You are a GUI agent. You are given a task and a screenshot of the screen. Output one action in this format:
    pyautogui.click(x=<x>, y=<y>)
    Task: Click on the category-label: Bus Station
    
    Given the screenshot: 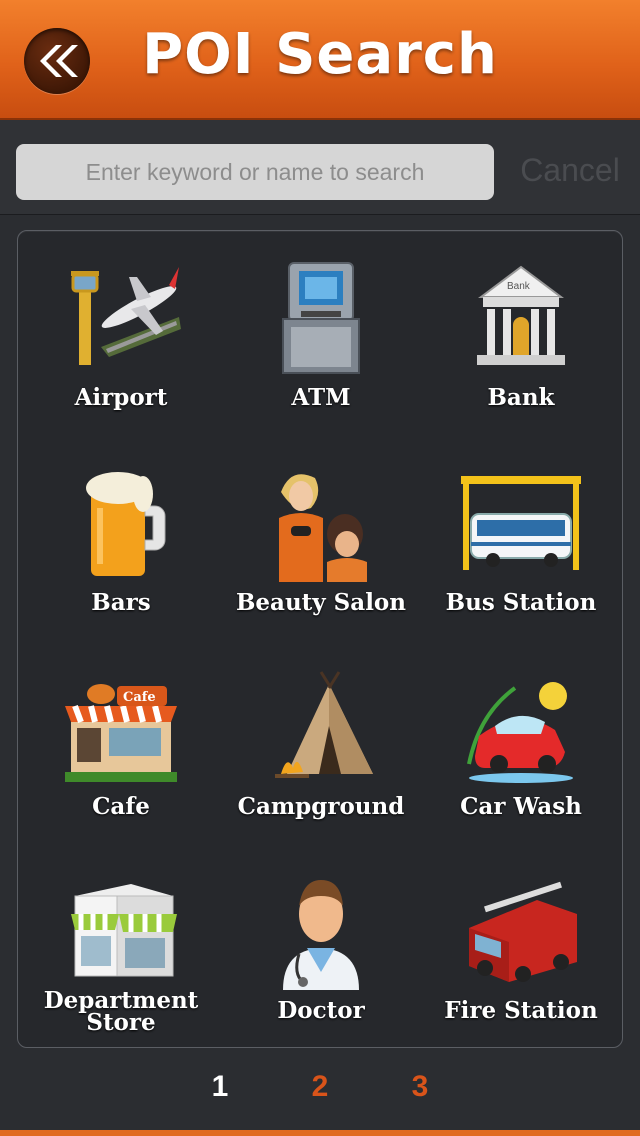 What is the action you would take?
    pyautogui.click(x=521, y=602)
    